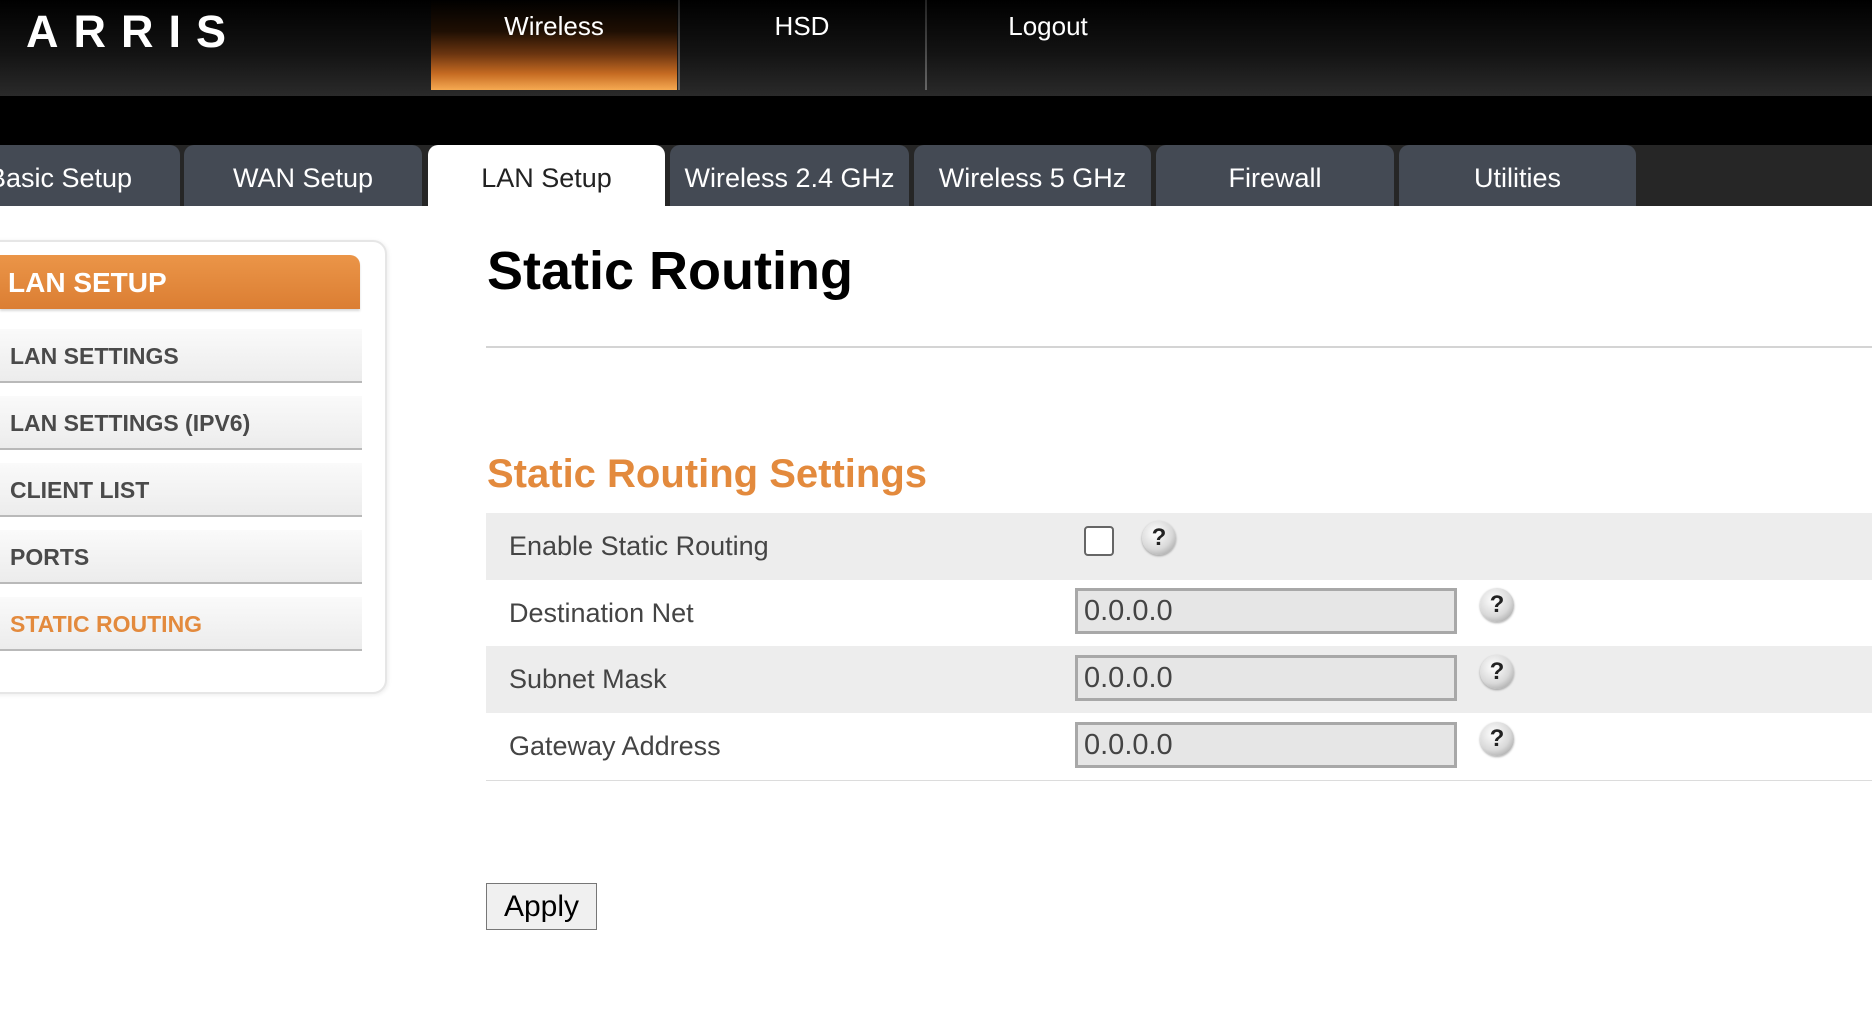 This screenshot has height=1017, width=1872. What do you see at coordinates (936, 120) in the screenshot?
I see `header-band` at bounding box center [936, 120].